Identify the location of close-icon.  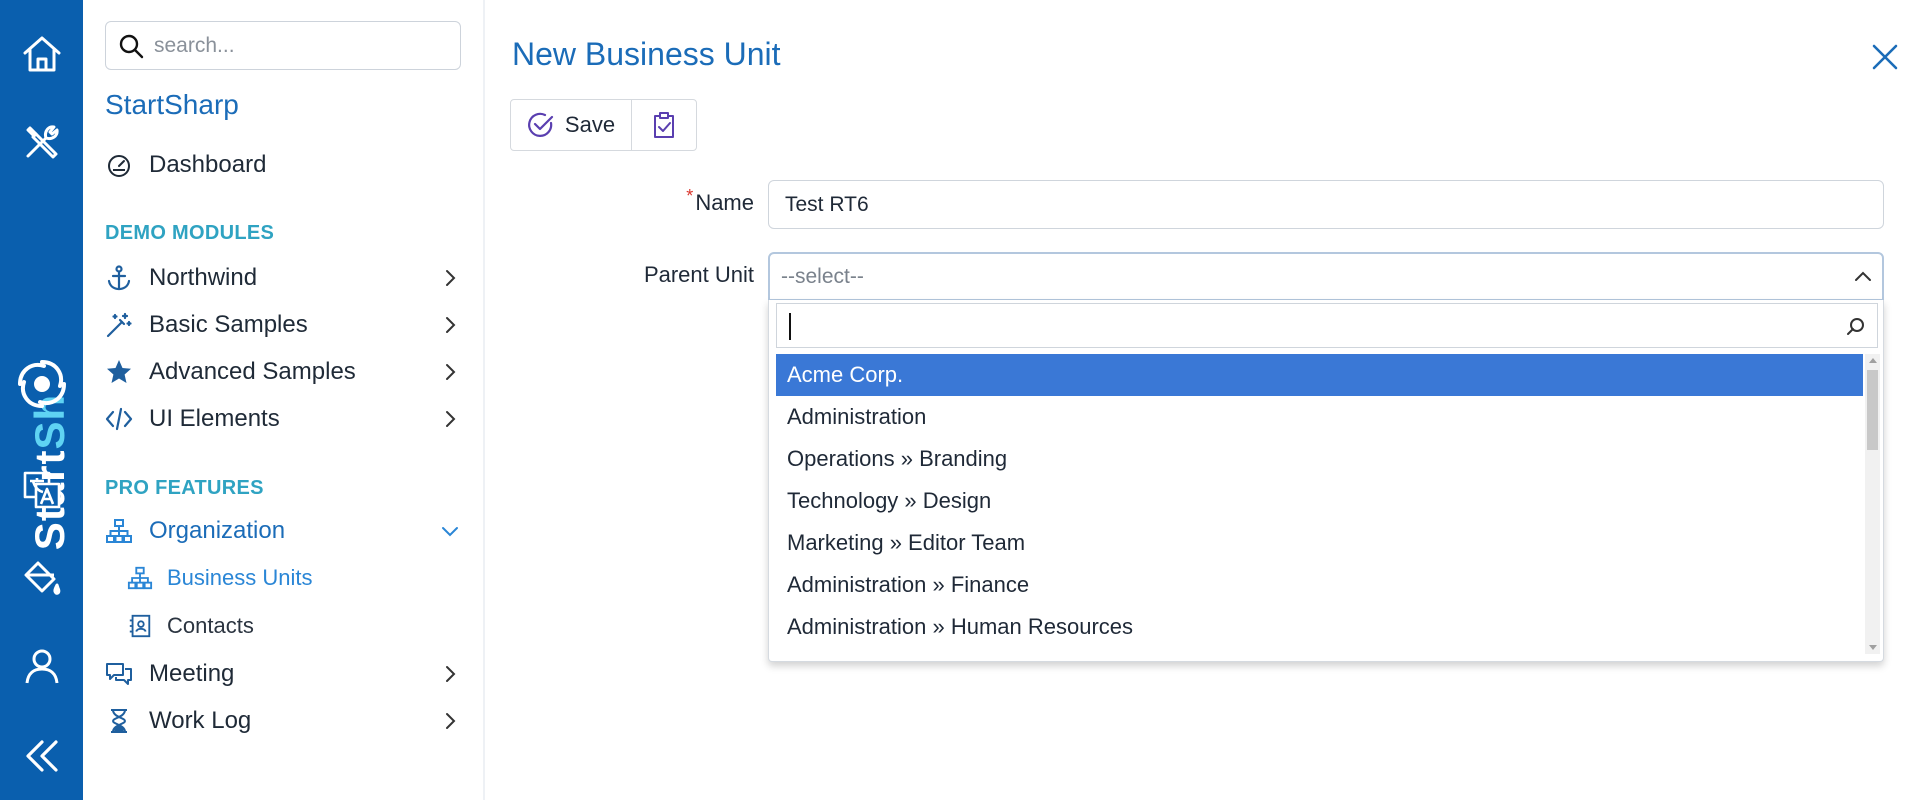
(1885, 57).